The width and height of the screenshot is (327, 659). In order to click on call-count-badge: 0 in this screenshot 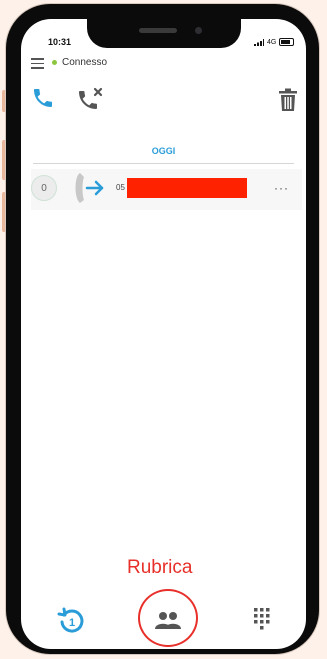, I will do `click(44, 188)`.